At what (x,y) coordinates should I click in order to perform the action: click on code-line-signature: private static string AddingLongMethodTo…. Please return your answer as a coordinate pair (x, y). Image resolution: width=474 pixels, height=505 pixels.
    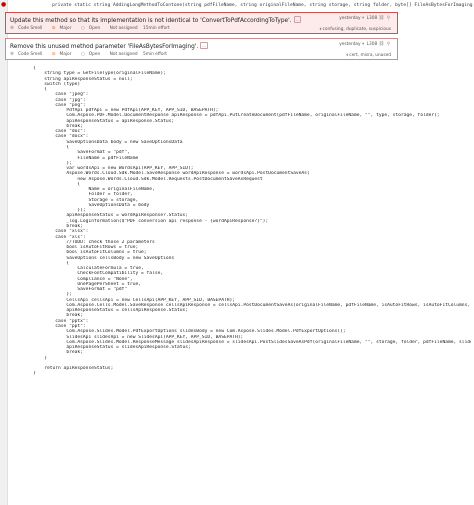
    Looking at the image, I should click on (252, 5).